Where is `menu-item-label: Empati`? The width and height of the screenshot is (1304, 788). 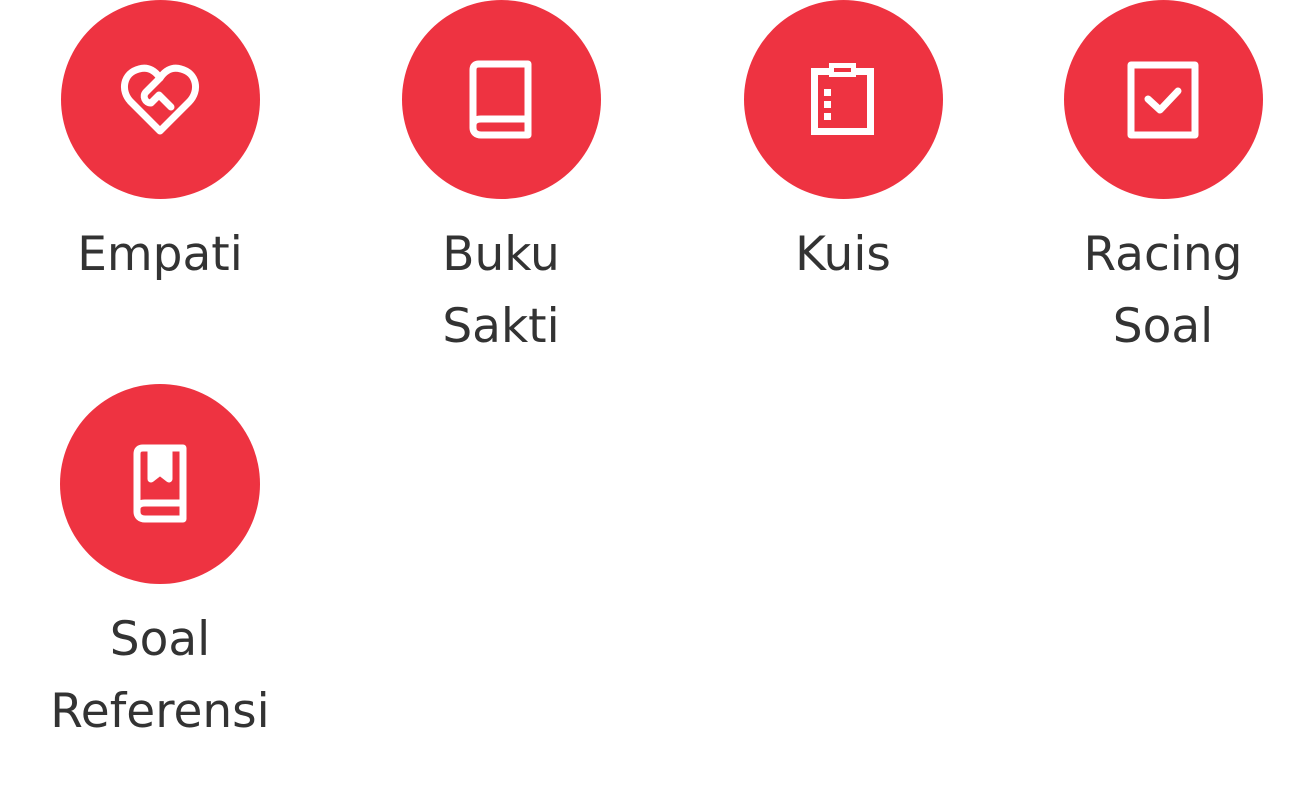 menu-item-label: Empati is located at coordinates (160, 254).